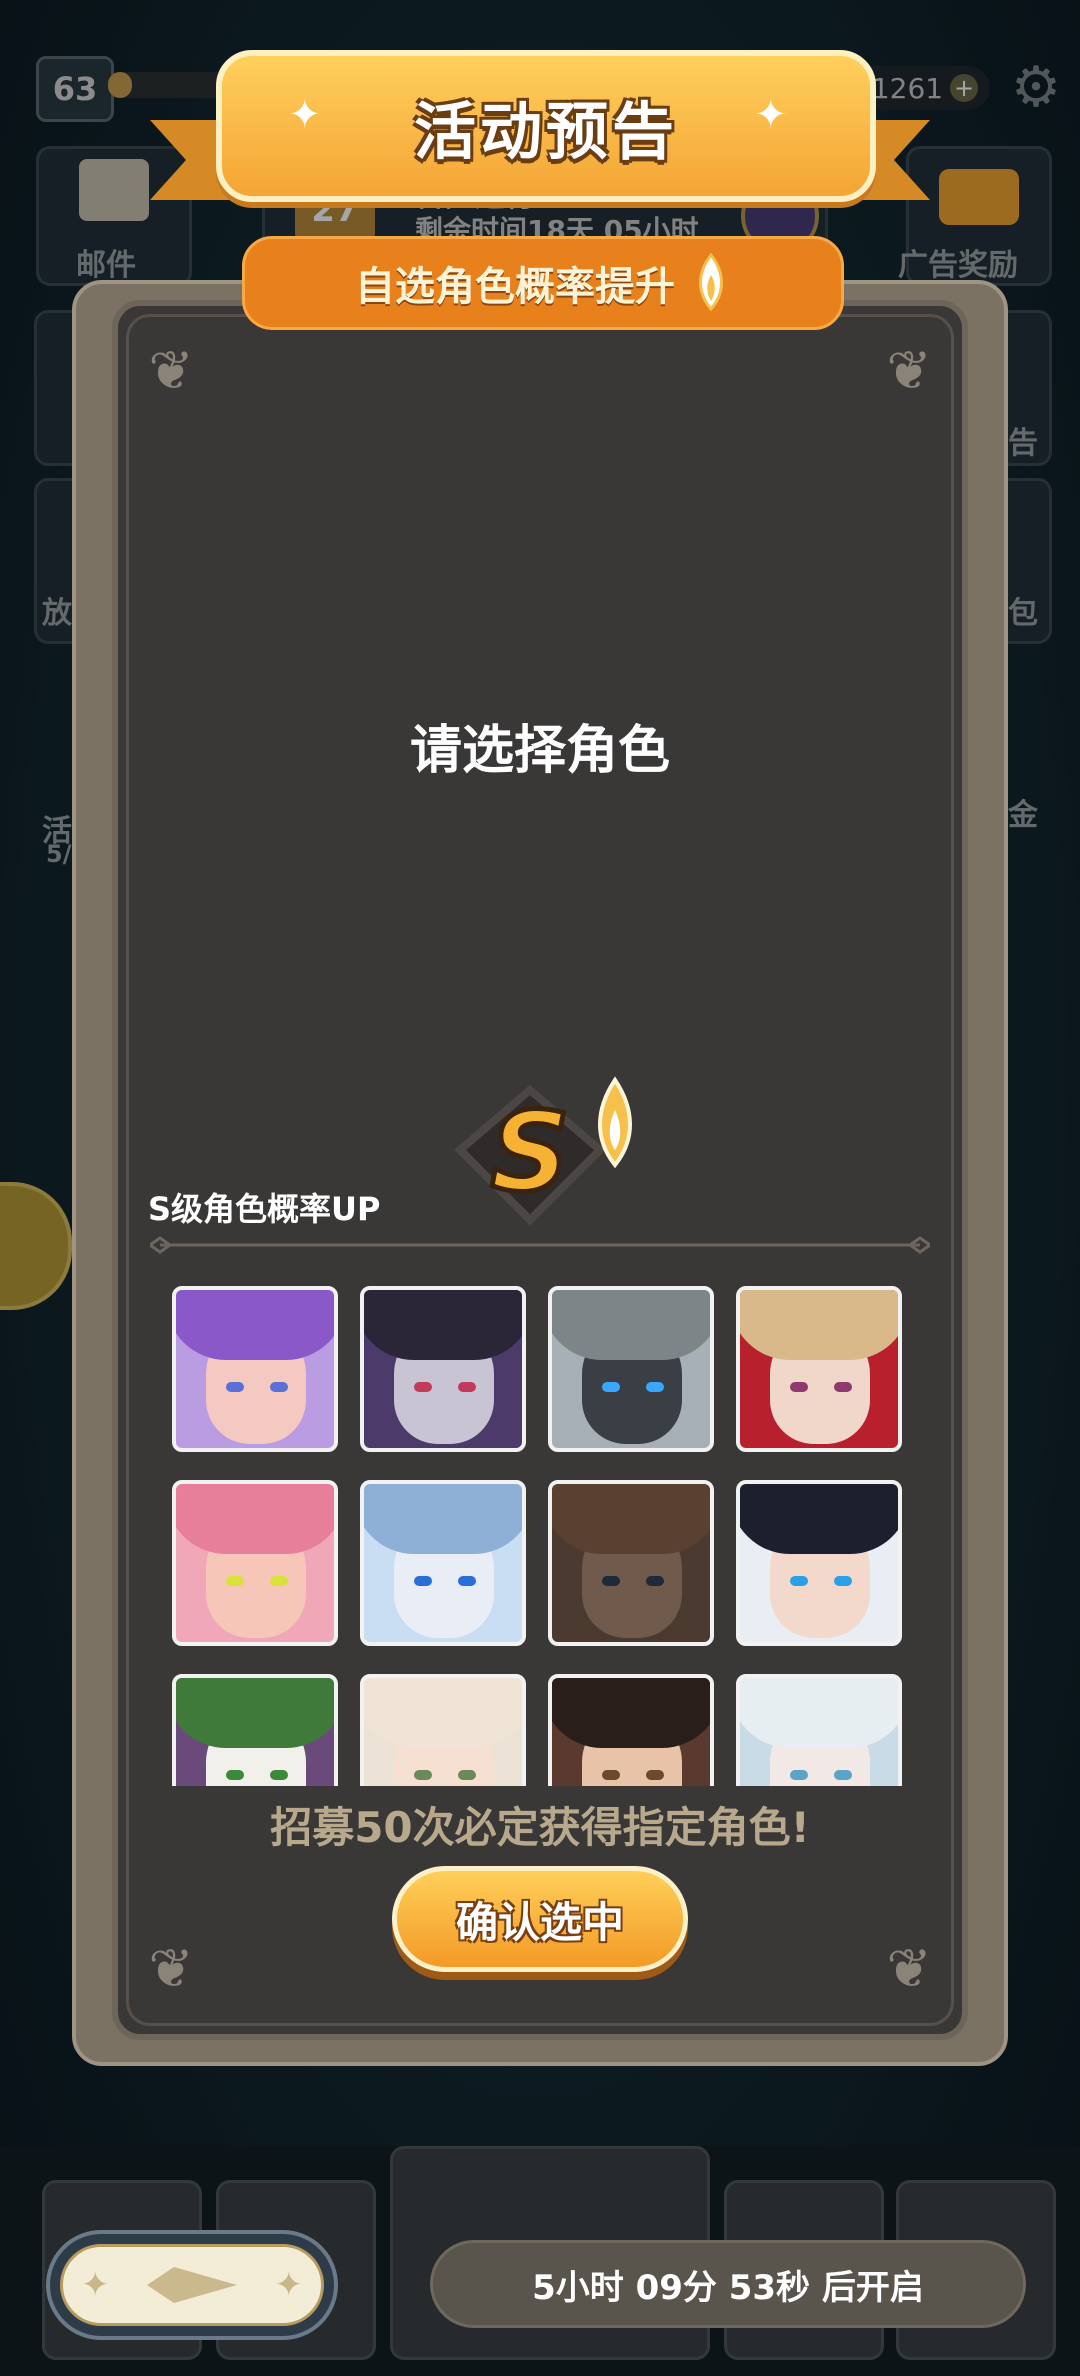 This screenshot has height=2376, width=1080. Describe the element at coordinates (515, 287) in the screenshot. I see `banner-subtitle: 自选角色概率提升` at that location.